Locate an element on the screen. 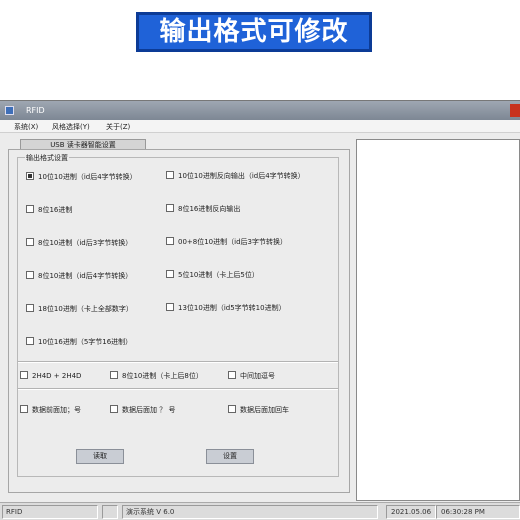 The image size is (520, 520). app-icon is located at coordinates (9, 110).